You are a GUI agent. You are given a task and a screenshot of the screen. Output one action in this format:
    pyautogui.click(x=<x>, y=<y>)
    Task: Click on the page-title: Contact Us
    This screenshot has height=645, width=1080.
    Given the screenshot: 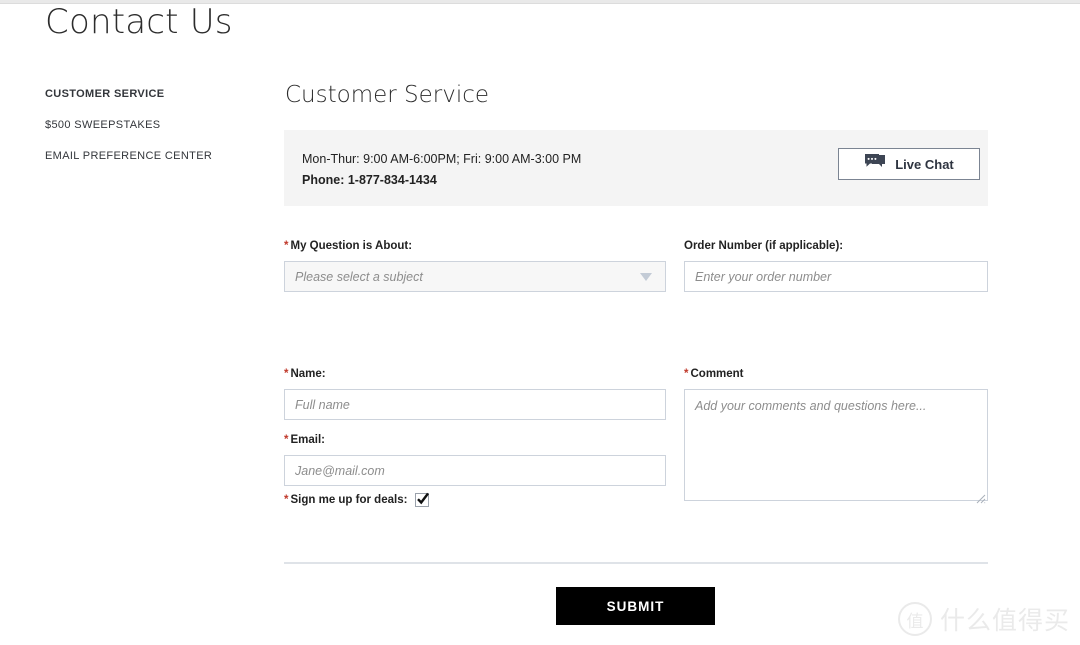 What is the action you would take?
    pyautogui.click(x=139, y=22)
    